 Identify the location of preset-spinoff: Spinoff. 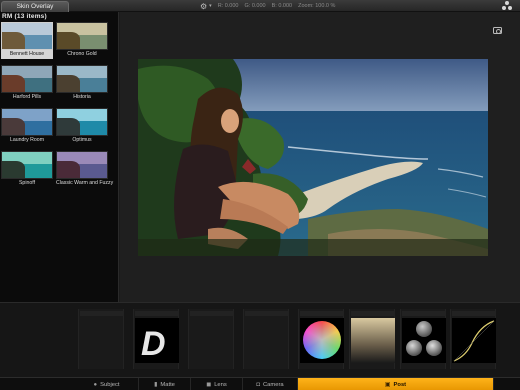
(27, 169).